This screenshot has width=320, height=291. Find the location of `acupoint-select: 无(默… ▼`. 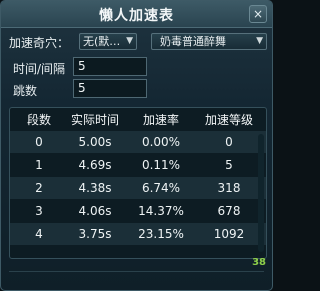

acupoint-select: 无(默… ▼ is located at coordinates (108, 41).